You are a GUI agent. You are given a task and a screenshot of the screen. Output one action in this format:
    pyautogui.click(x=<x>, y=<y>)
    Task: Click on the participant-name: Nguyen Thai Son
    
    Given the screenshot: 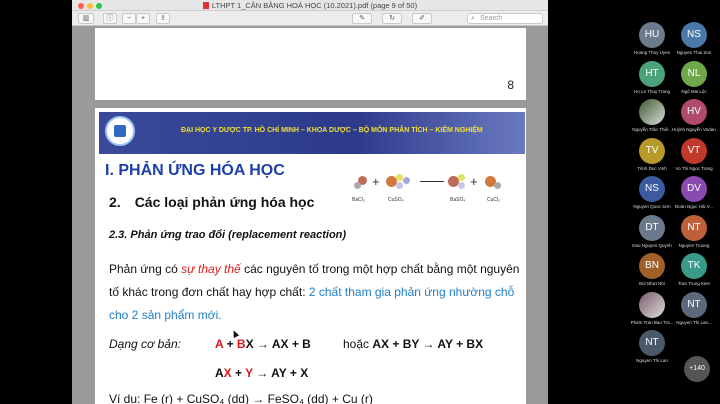 What is the action you would take?
    pyautogui.click(x=694, y=52)
    